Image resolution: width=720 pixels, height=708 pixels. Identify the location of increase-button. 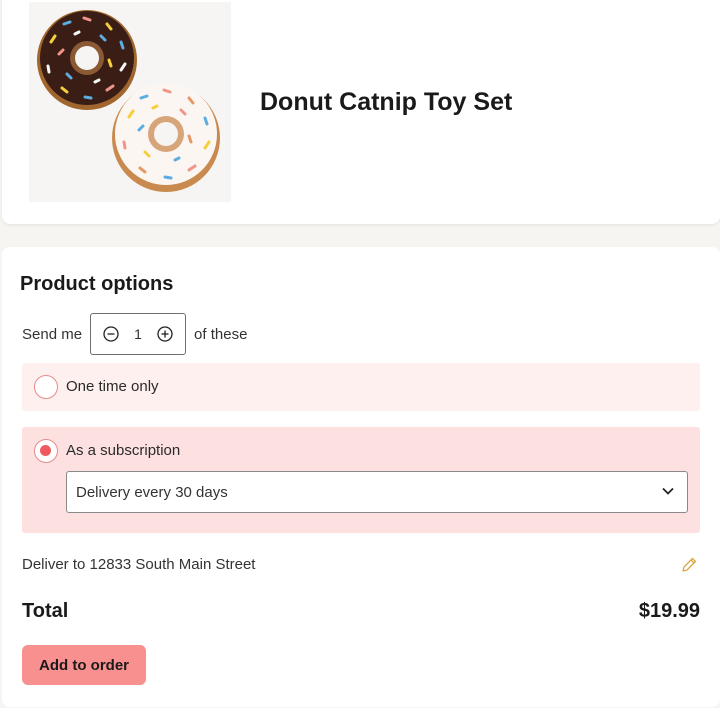
(165, 334).